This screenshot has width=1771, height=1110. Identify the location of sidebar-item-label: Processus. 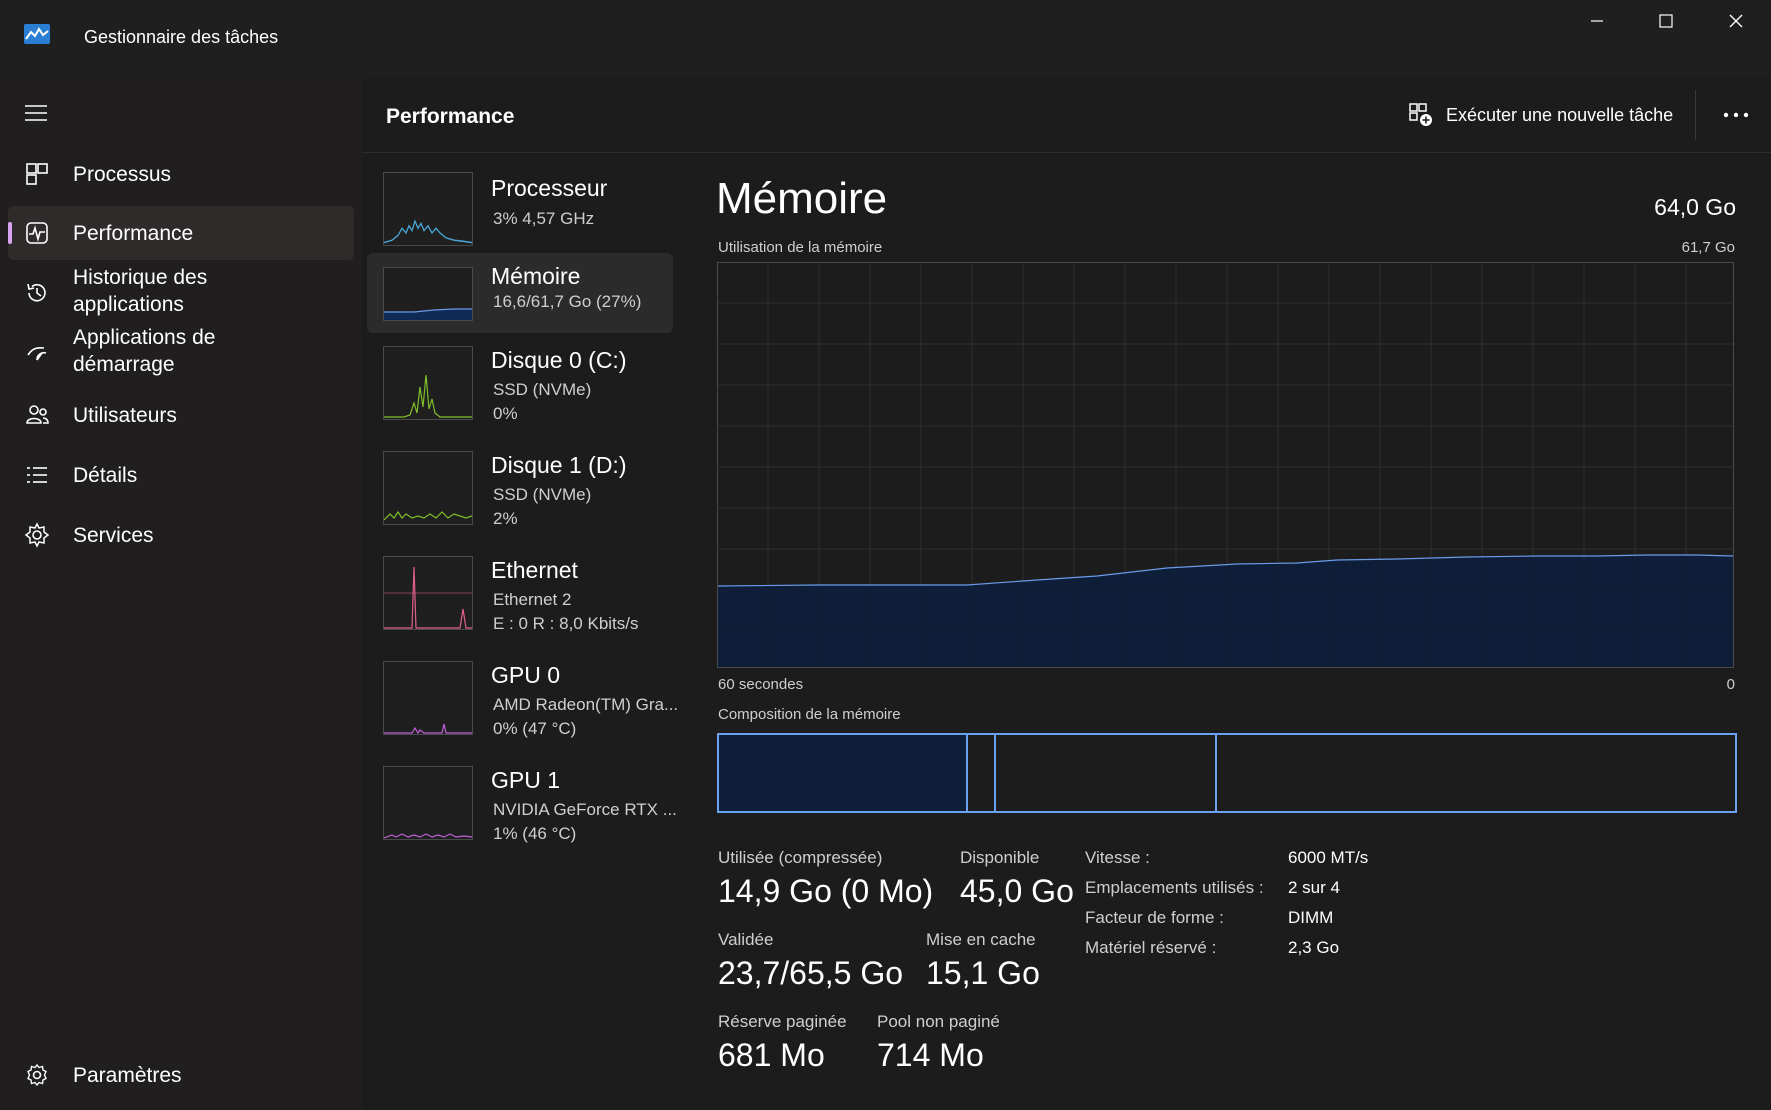
(122, 174).